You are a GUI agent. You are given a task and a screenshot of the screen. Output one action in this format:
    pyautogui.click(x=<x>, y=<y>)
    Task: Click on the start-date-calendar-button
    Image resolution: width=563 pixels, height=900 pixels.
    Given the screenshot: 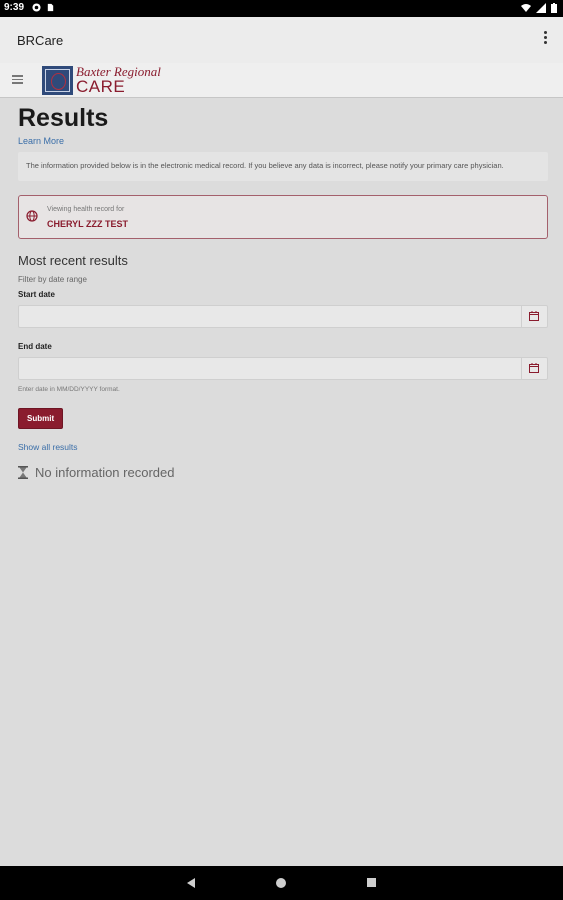 What is the action you would take?
    pyautogui.click(x=534, y=316)
    